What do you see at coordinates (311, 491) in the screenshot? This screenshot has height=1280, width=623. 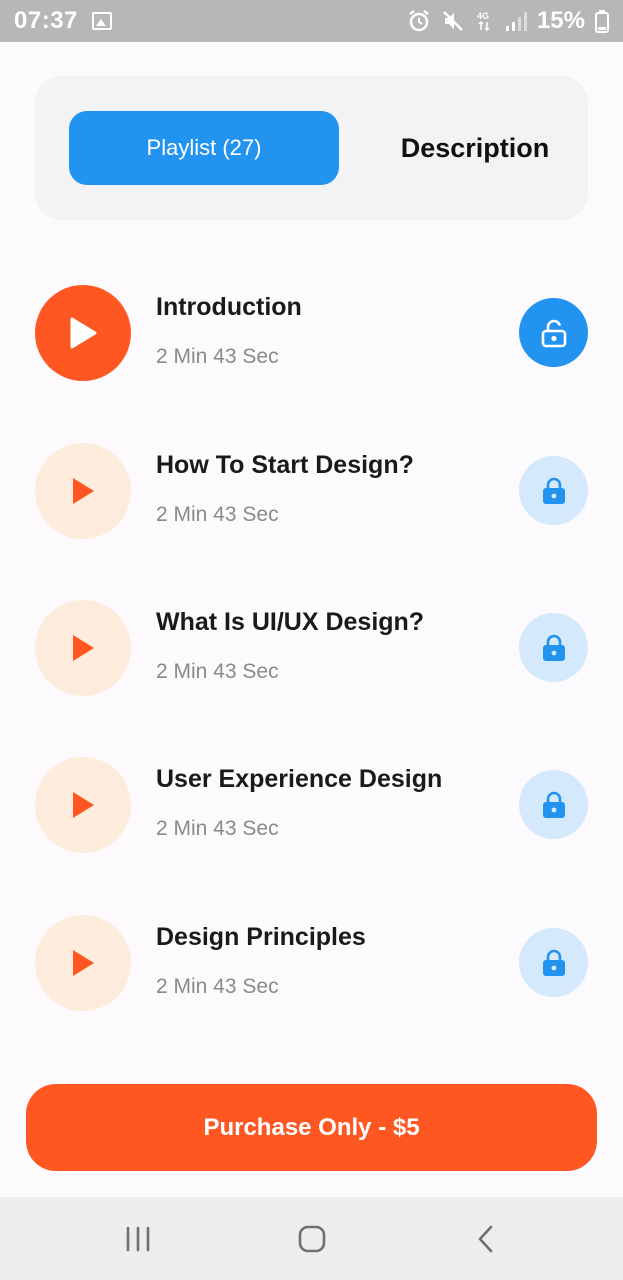 I see `lesson-item: How To Start Design? 2 Min 43 Sec` at bounding box center [311, 491].